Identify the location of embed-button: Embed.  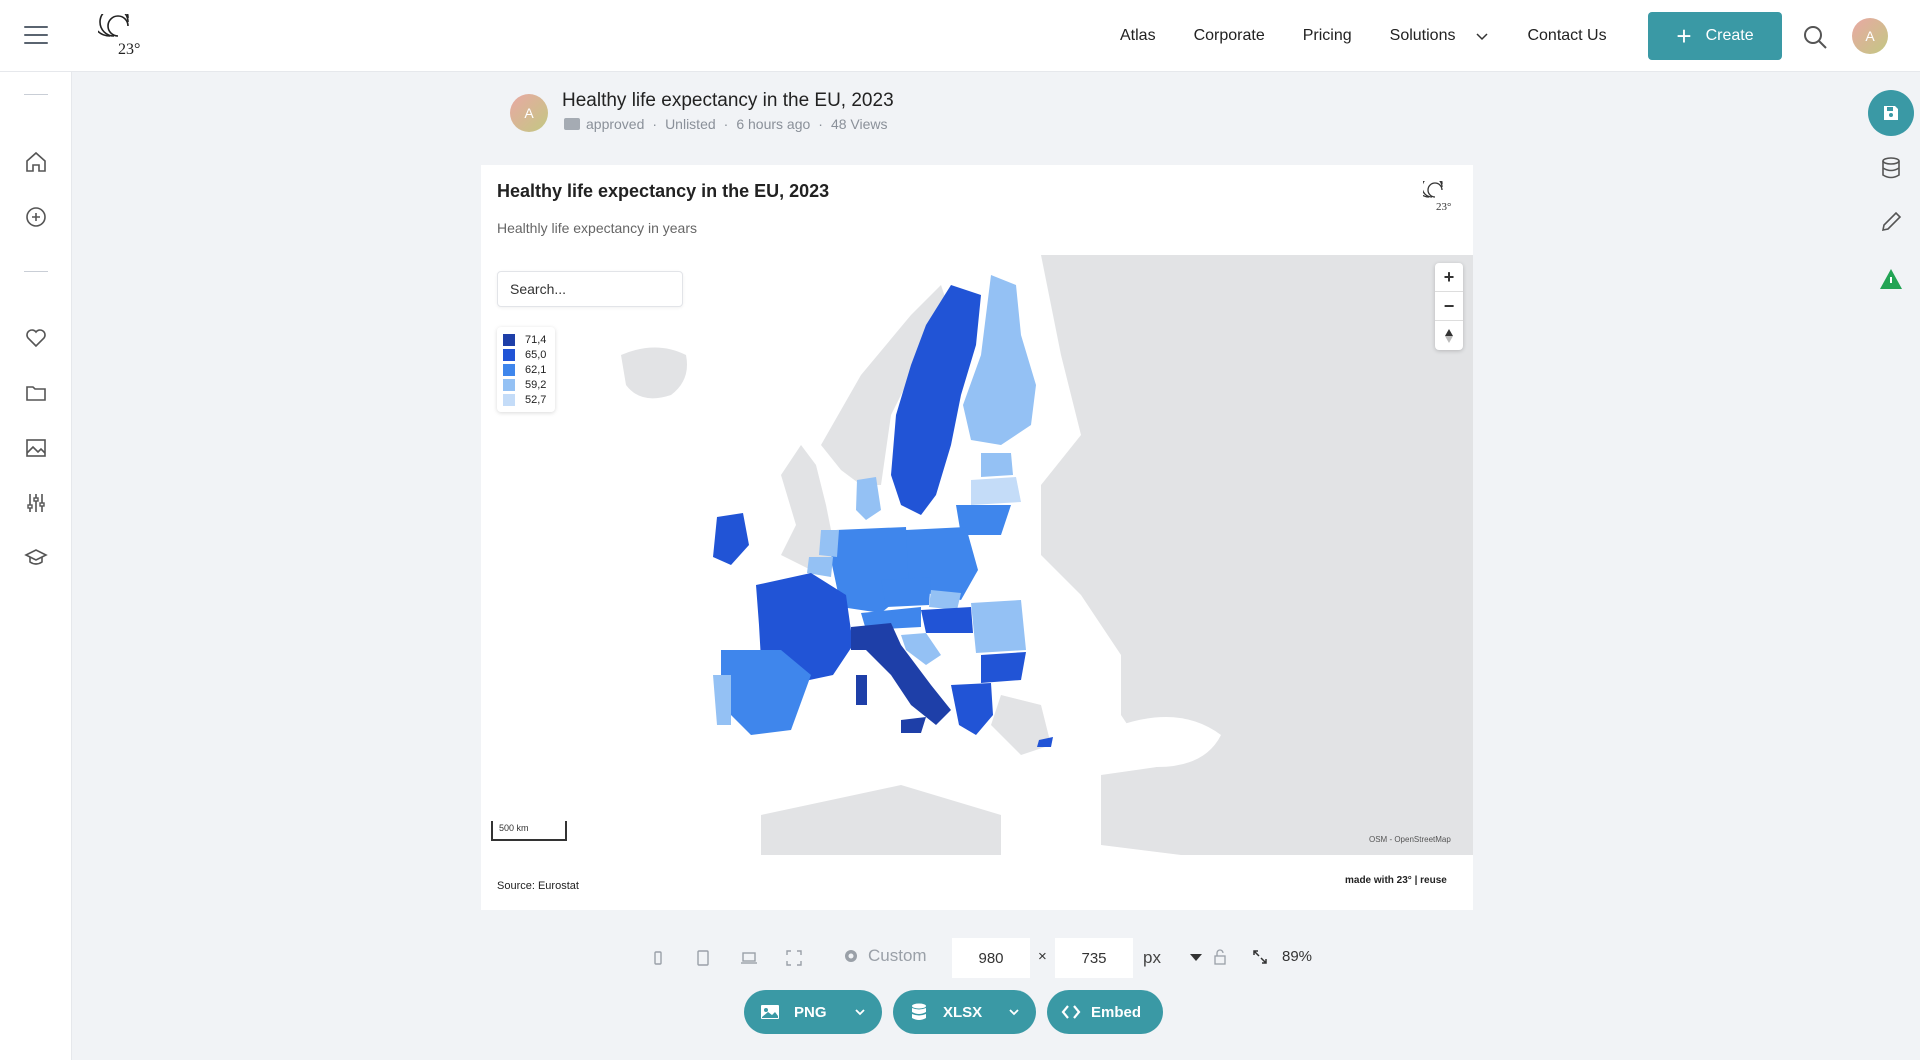
(1105, 1012).